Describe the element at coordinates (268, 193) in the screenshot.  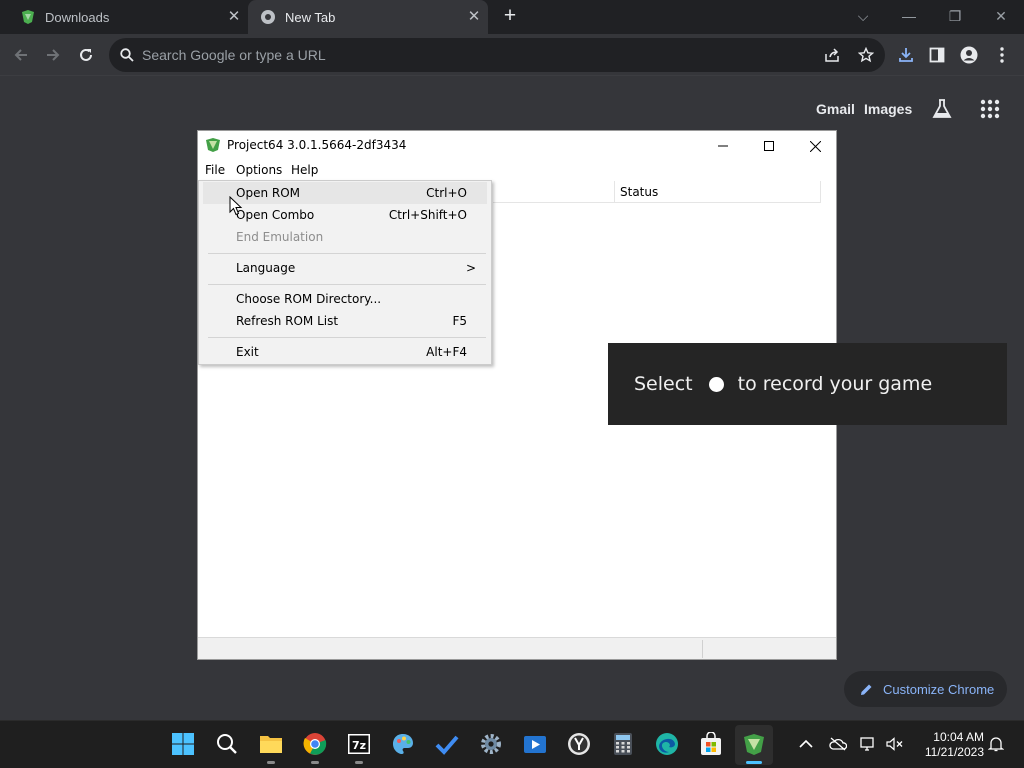
I see `menu-item-label: Open ROM` at that location.